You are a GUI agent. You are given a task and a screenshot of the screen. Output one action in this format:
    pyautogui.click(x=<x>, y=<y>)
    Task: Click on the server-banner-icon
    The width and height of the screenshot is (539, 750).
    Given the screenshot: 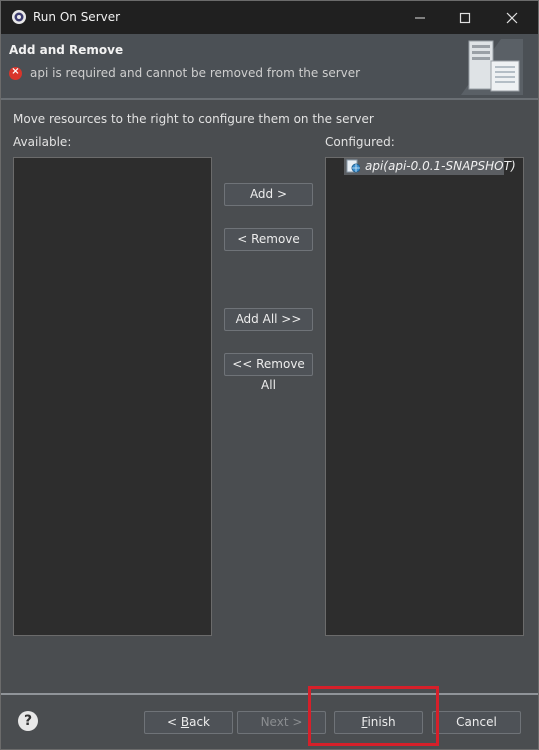 What is the action you would take?
    pyautogui.click(x=492, y=67)
    